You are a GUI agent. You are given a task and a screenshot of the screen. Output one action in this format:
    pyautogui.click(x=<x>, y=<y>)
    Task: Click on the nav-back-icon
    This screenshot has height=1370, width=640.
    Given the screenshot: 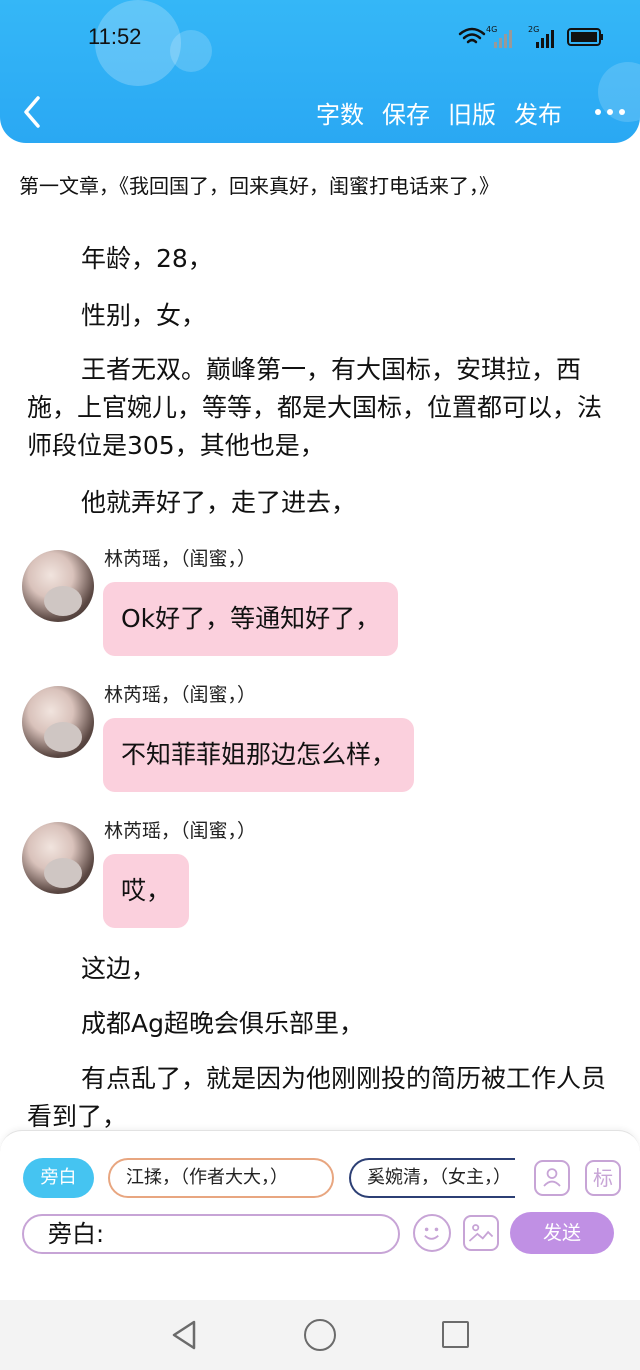 What is the action you would take?
    pyautogui.click(x=185, y=1335)
    